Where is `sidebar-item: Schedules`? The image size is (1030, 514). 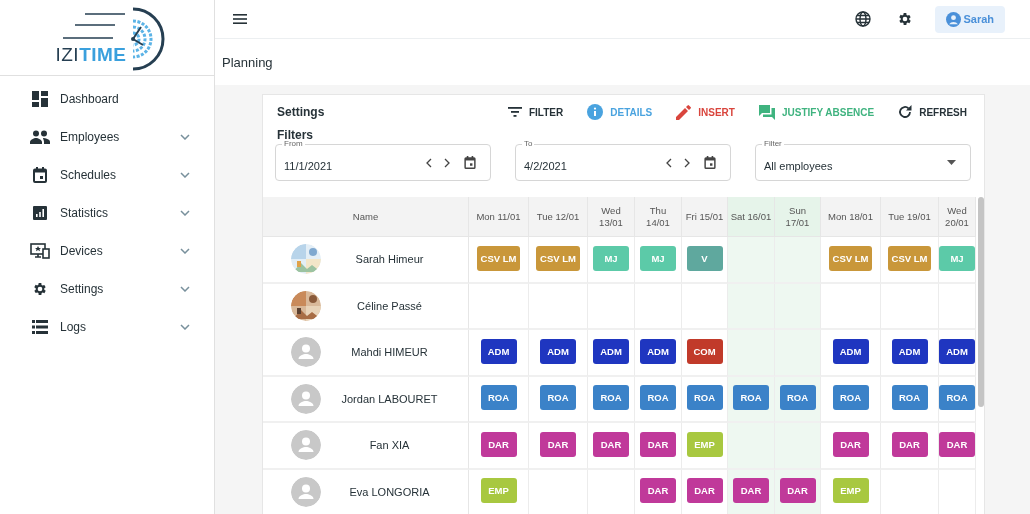 sidebar-item: Schedules is located at coordinates (107, 175).